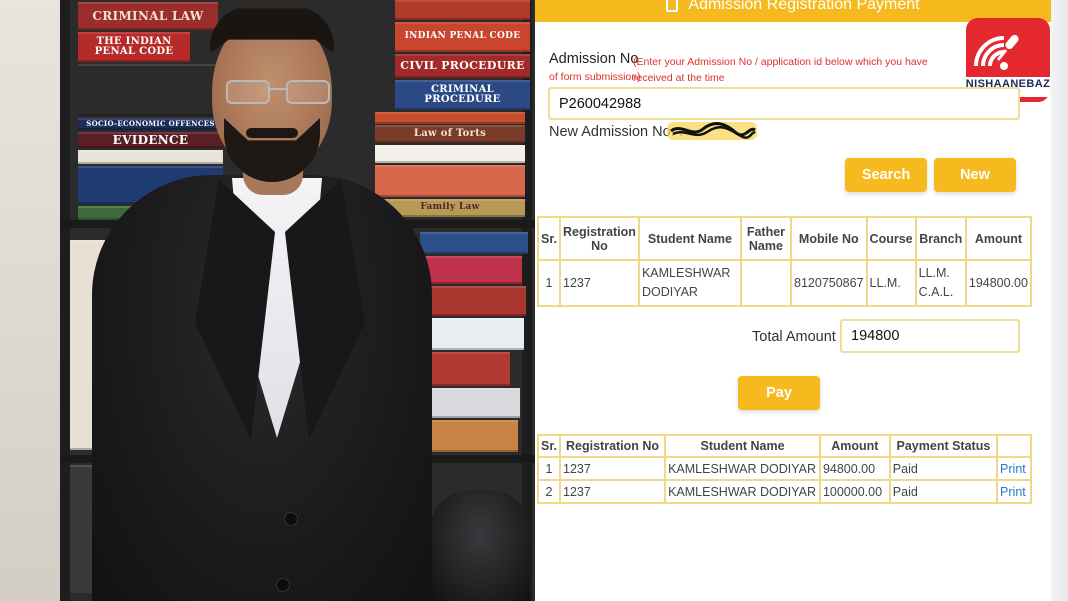 This screenshot has height=601, width=1068. Describe the element at coordinates (1059, 300) in the screenshot. I see `page-edge` at that location.